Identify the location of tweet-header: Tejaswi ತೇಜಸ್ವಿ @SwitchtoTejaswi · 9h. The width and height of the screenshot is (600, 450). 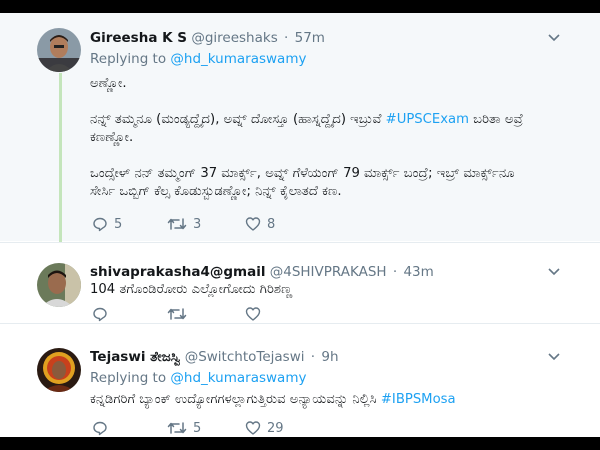
(214, 357).